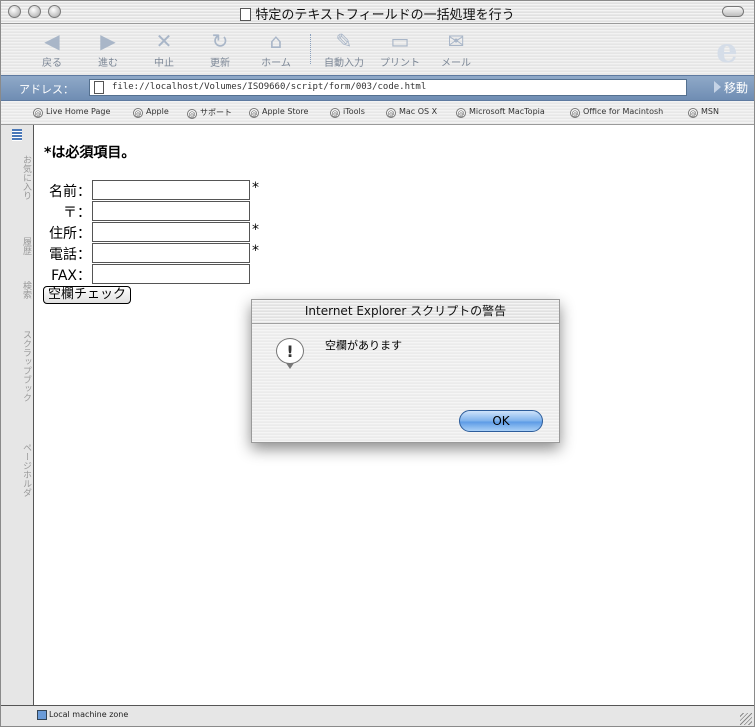 This screenshot has height=727, width=755. What do you see at coordinates (400, 41) in the screenshot?
I see `printer-icon: ▭` at bounding box center [400, 41].